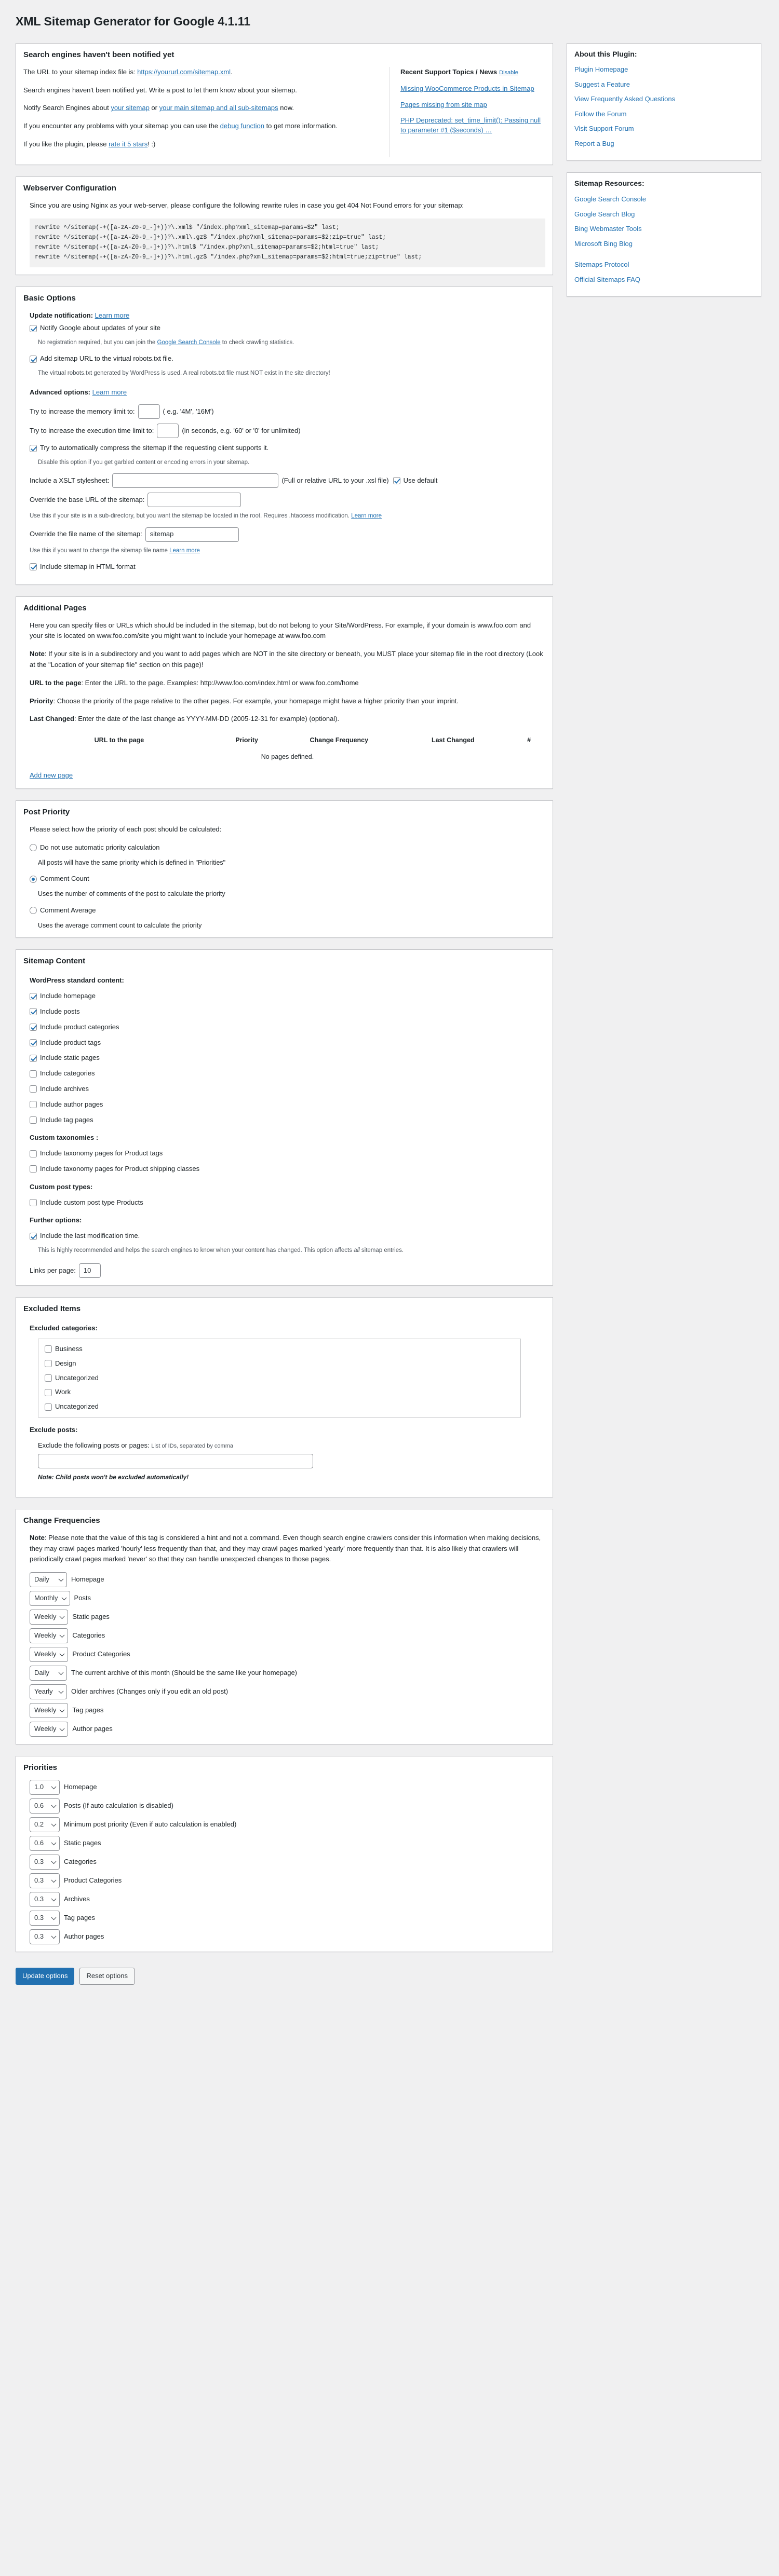 Image resolution: width=779 pixels, height=2576 pixels. What do you see at coordinates (287, 1202) in the screenshot?
I see `include-custom-post-type-products-row: Include custom post type Products` at bounding box center [287, 1202].